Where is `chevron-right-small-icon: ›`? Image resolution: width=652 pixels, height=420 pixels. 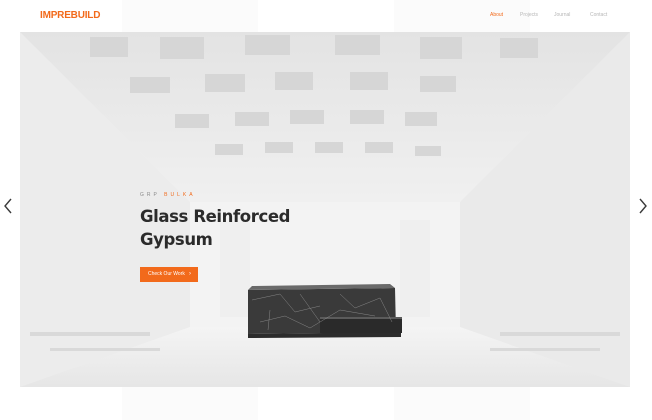
chevron-right-small-icon: › is located at coordinates (190, 274).